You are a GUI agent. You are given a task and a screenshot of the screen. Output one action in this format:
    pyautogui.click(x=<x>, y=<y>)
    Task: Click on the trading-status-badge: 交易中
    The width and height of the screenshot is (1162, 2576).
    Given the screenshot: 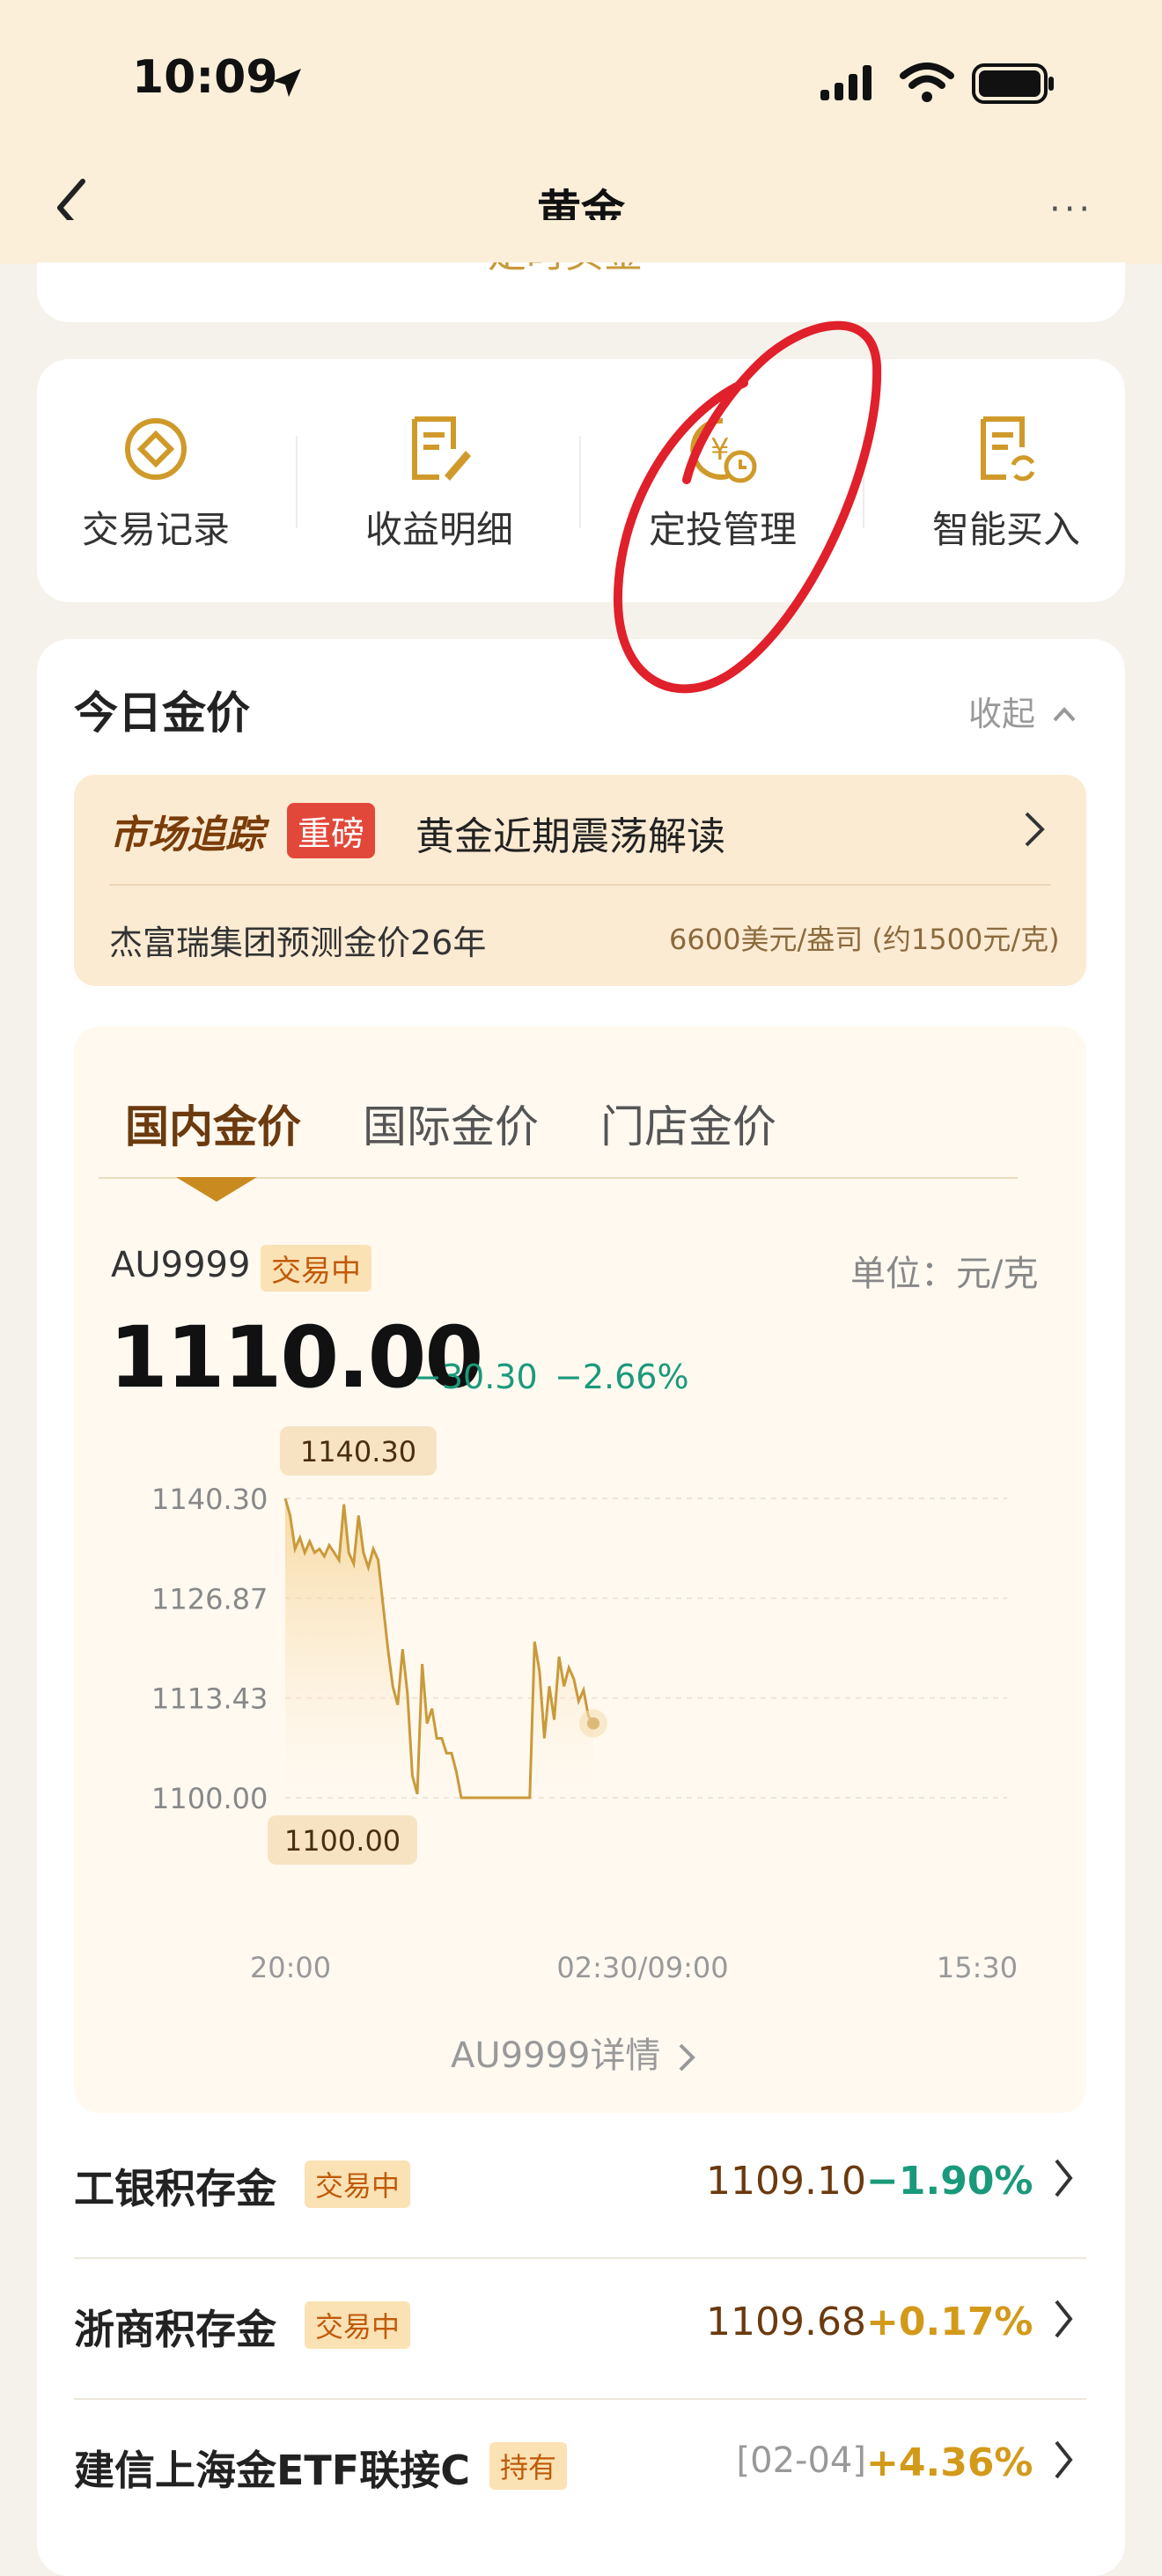 What is the action you would take?
    pyautogui.click(x=316, y=1269)
    